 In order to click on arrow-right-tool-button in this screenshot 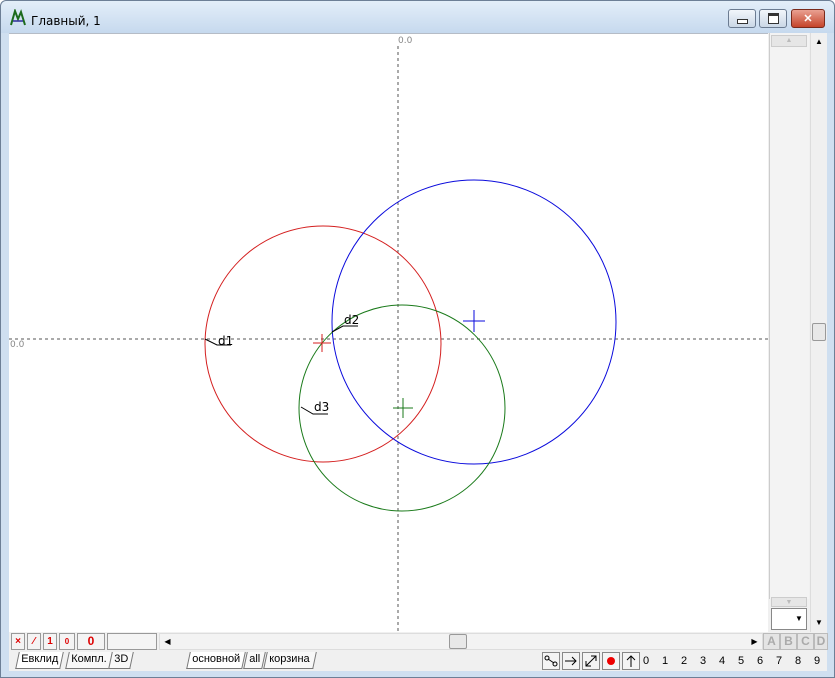, I will do `click(571, 661)`.